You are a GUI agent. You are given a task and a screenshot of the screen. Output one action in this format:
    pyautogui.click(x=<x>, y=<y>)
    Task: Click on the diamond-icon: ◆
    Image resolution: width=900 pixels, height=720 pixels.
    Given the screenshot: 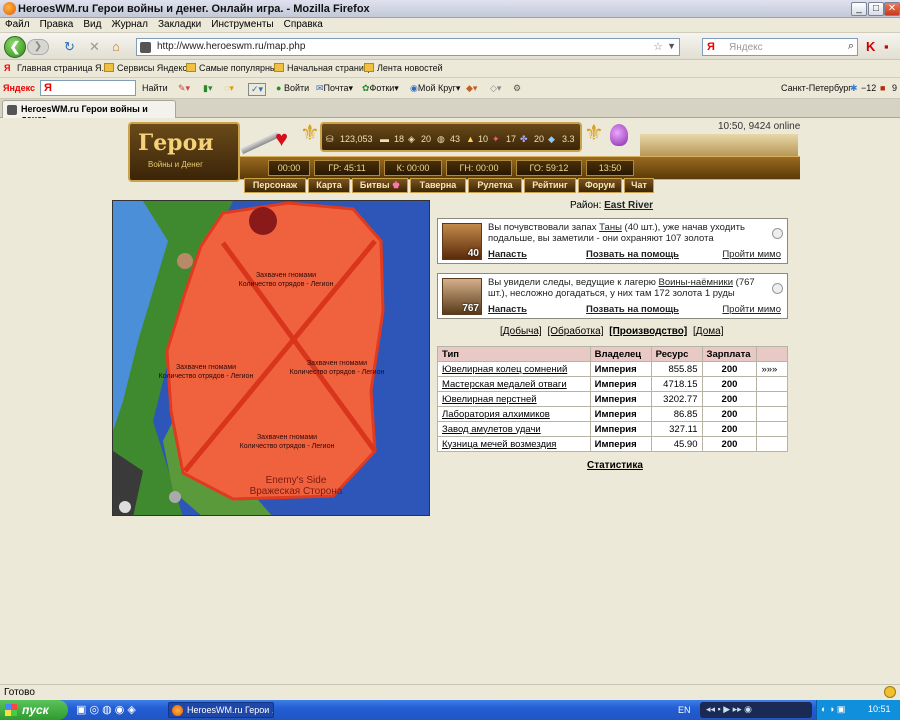 What is the action you would take?
    pyautogui.click(x=551, y=139)
    